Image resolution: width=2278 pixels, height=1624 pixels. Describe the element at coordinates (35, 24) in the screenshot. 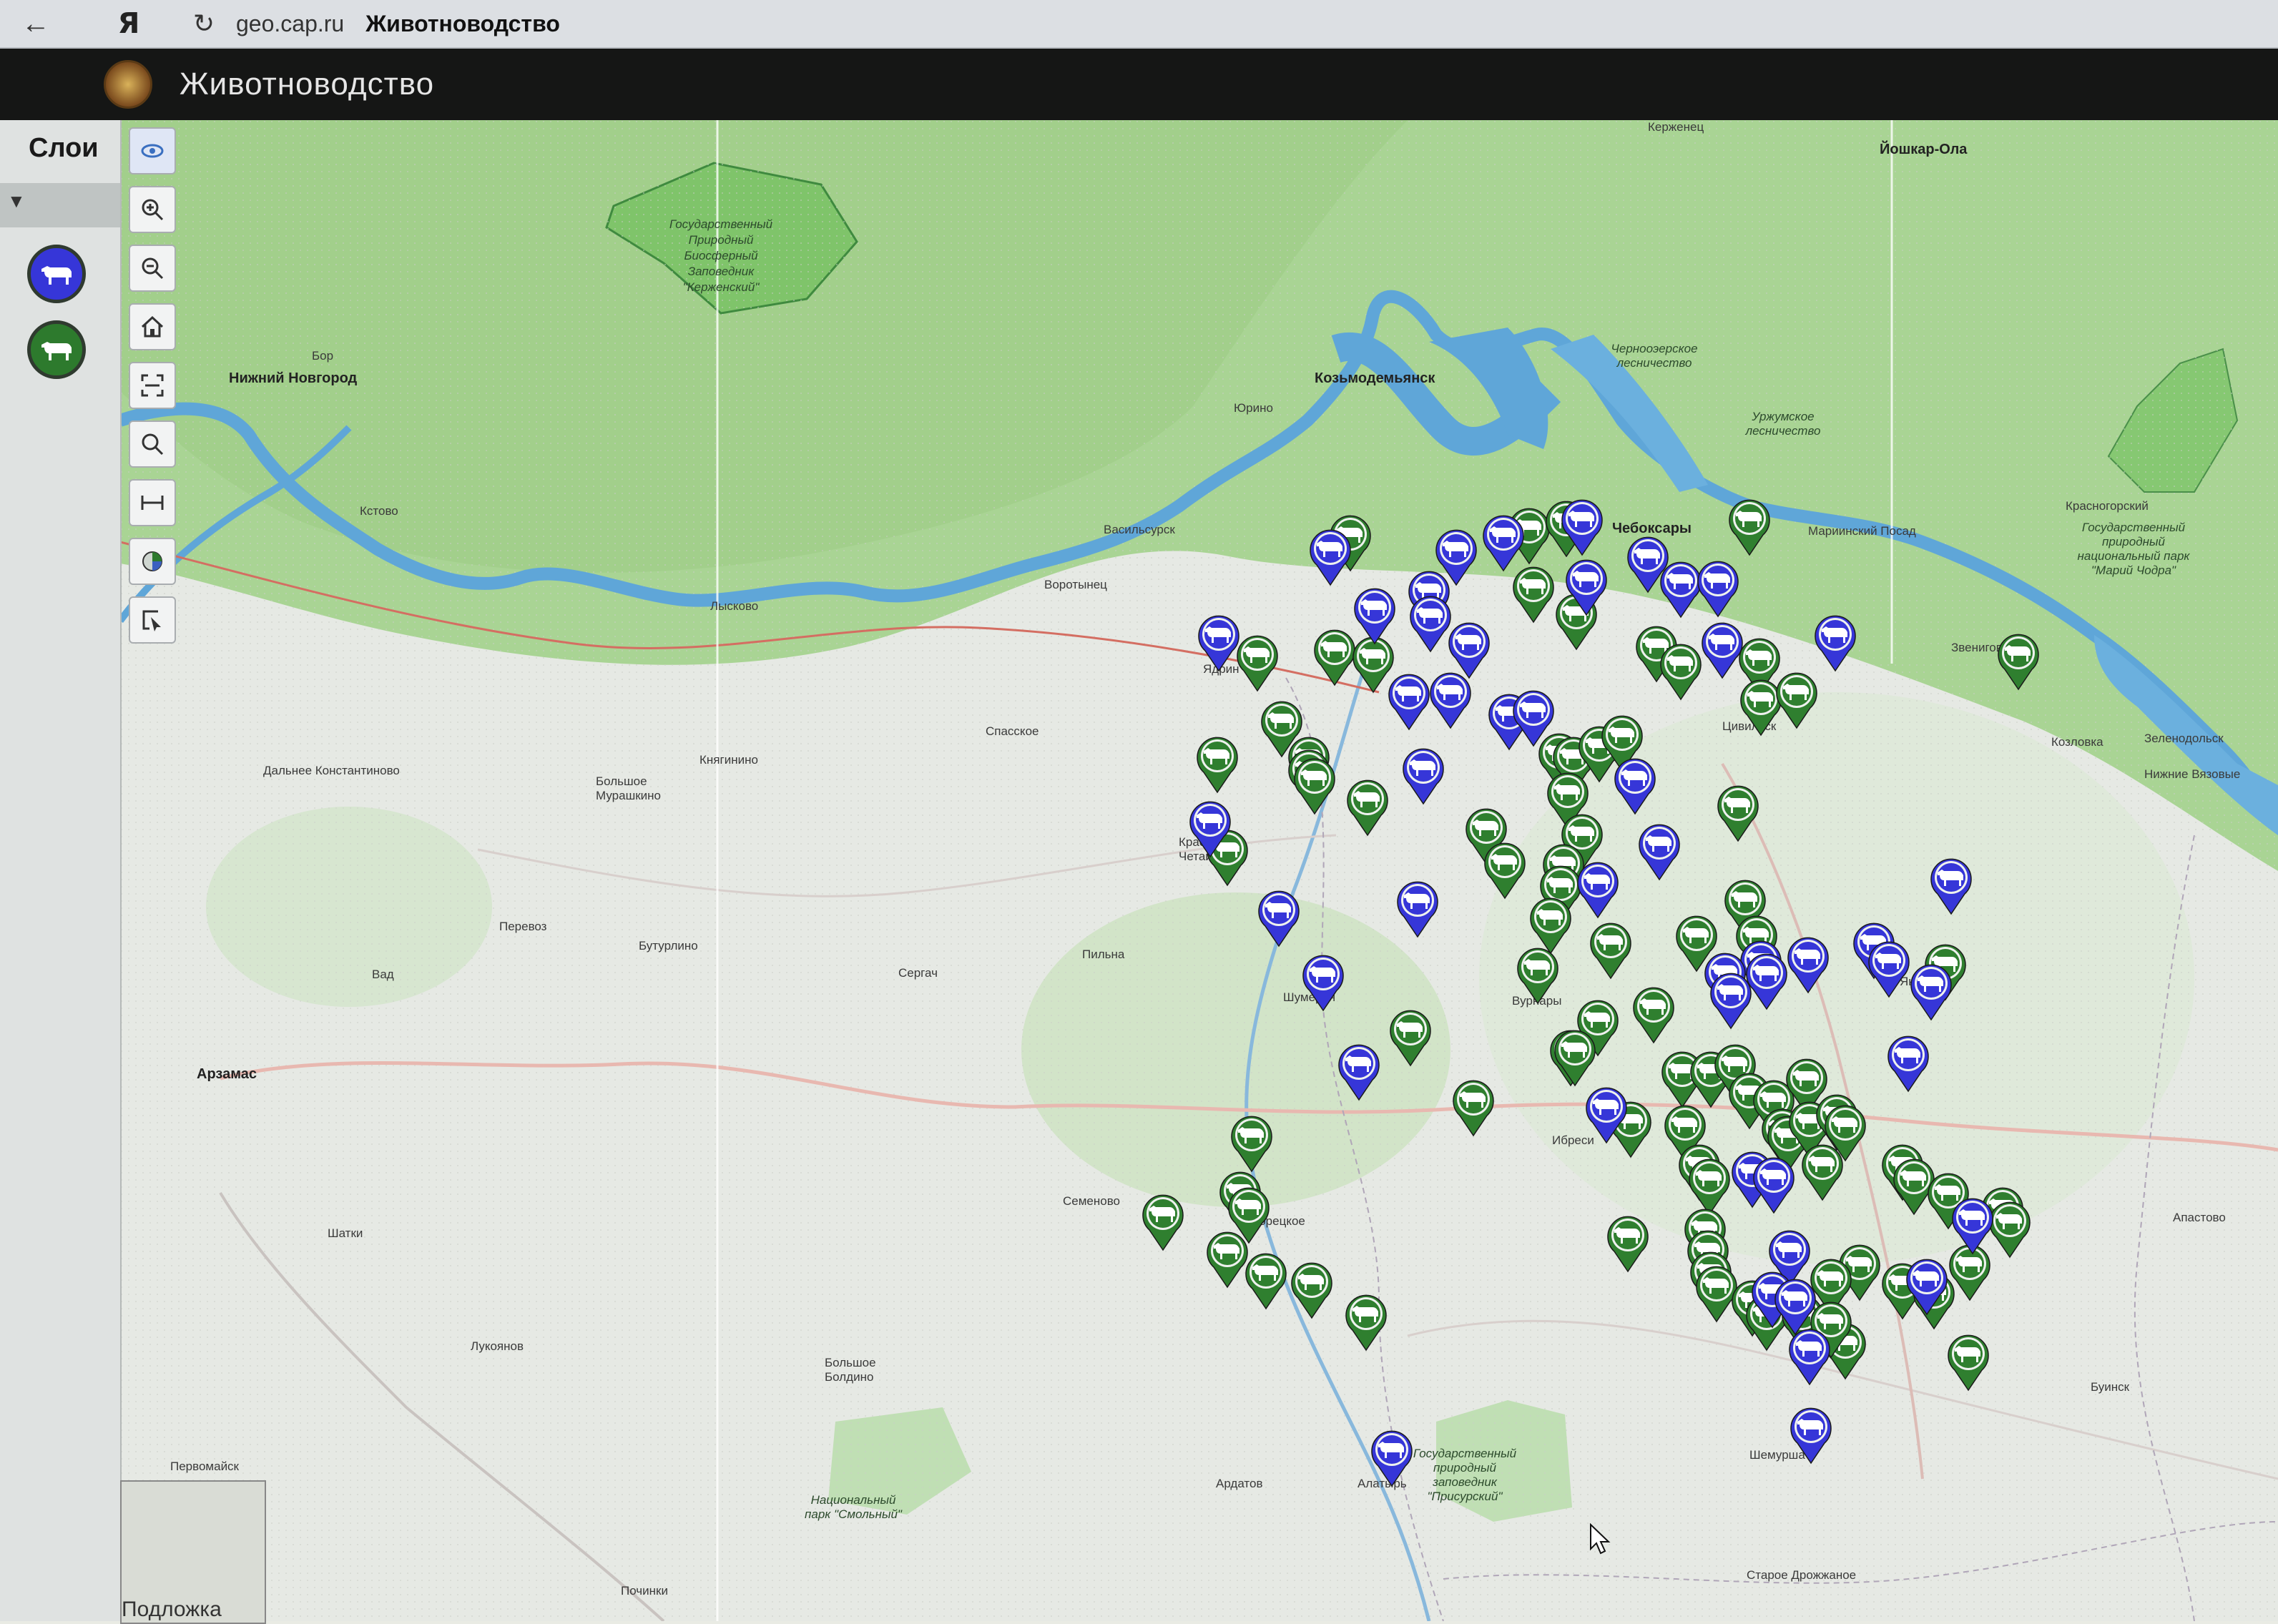

I see `arrow-left-icon: ←` at that location.